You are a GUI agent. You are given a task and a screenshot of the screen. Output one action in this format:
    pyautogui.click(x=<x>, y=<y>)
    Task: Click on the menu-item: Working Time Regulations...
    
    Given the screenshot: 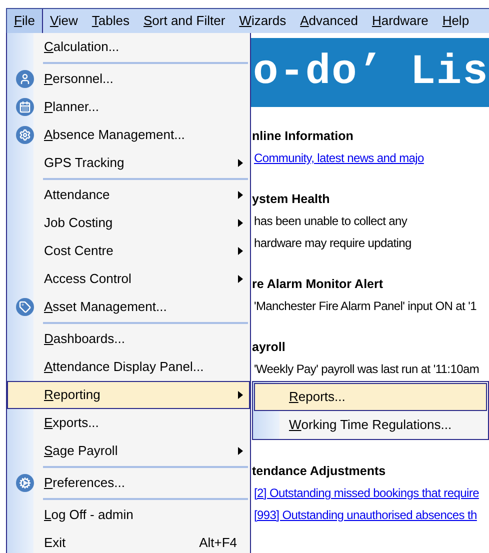 What is the action you would take?
    pyautogui.click(x=370, y=424)
    